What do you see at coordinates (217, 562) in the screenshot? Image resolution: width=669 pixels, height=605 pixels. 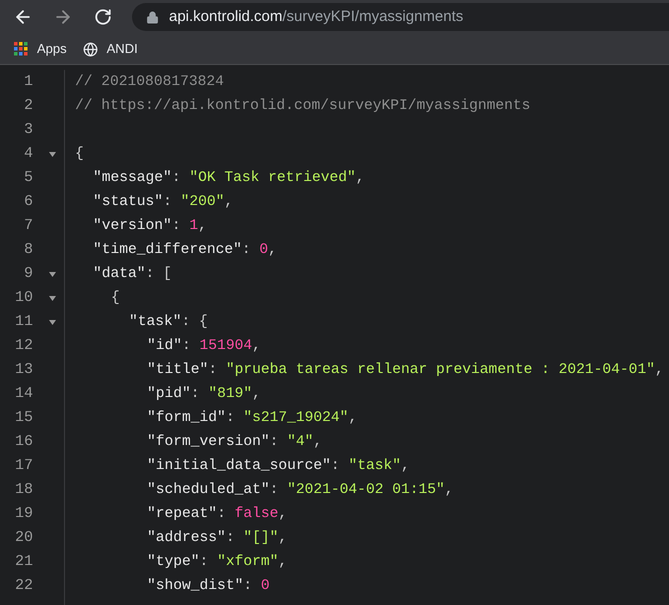 I see `code-line: "type": "xform",` at bounding box center [217, 562].